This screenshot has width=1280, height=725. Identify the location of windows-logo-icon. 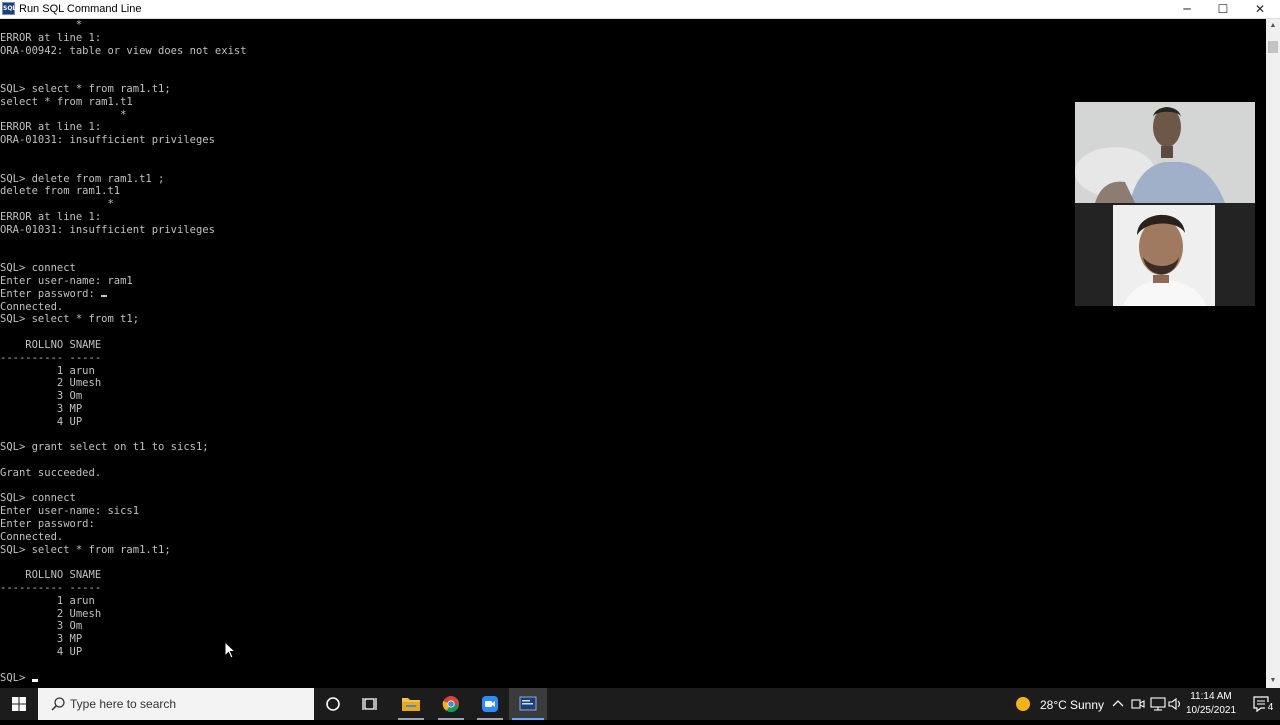
(19, 704).